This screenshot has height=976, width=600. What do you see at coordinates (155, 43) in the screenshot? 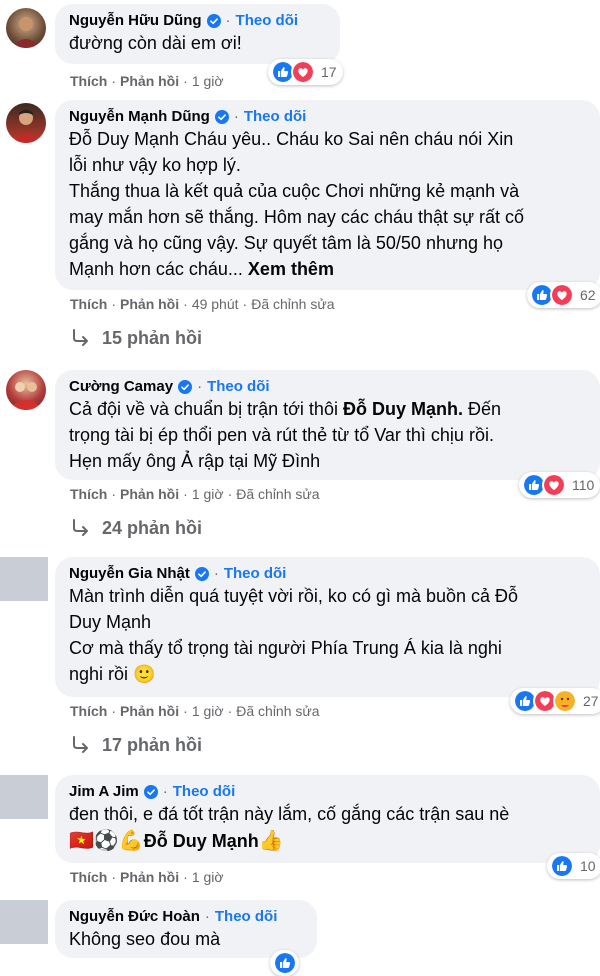
I see `comment-line: đường còn dài em ơi!` at bounding box center [155, 43].